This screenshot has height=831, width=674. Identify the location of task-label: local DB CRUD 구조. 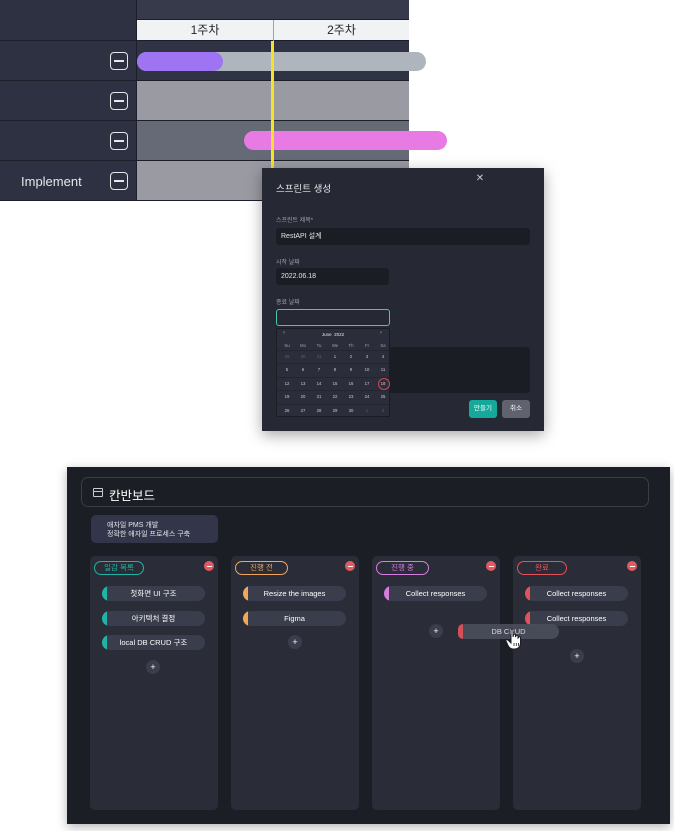
(153, 642).